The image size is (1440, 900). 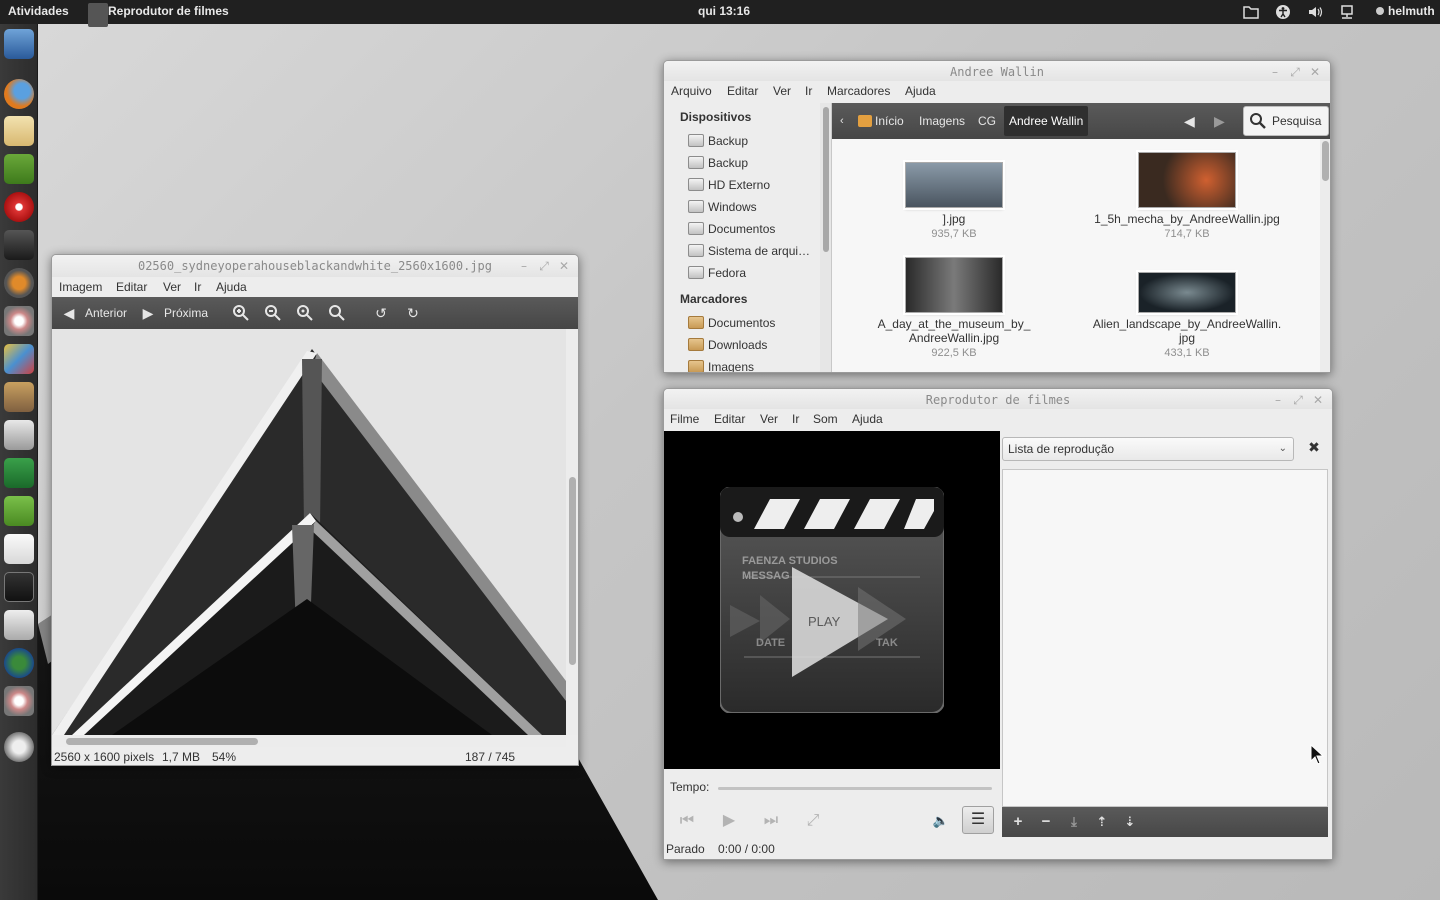 What do you see at coordinates (858, 91) in the screenshot?
I see `menu-marcadores: Marcadores` at bounding box center [858, 91].